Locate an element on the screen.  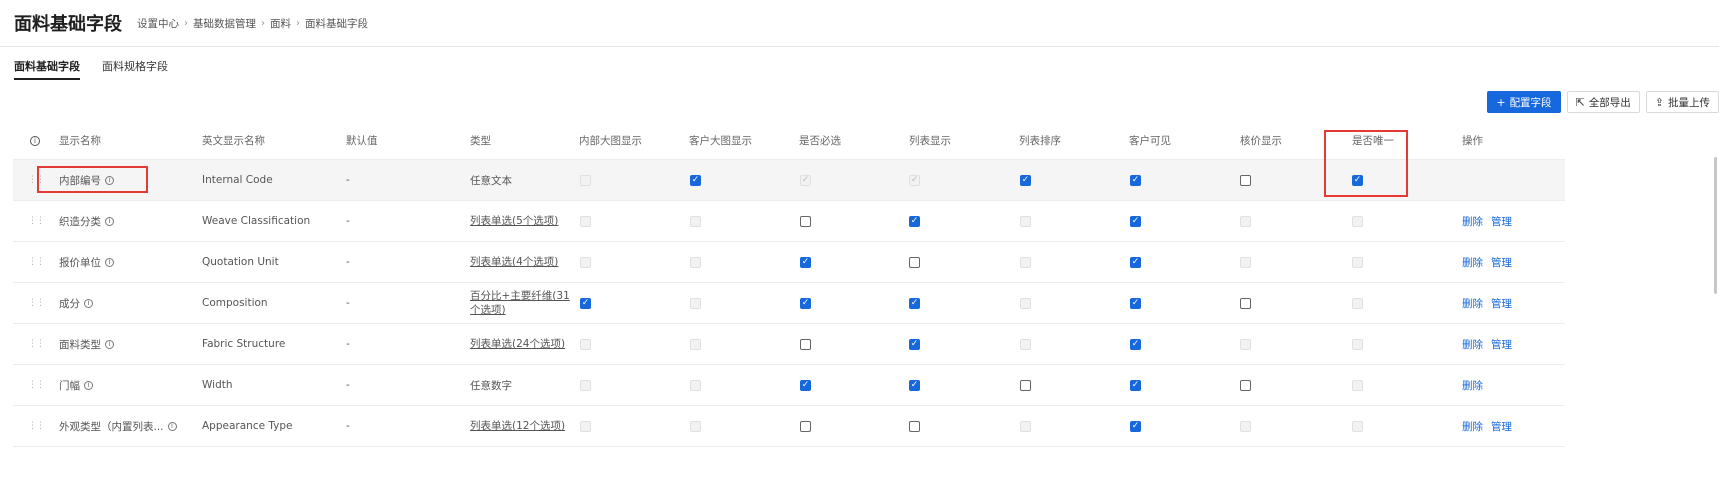
config-fields-button: + 配置字段 is located at coordinates (1524, 102).